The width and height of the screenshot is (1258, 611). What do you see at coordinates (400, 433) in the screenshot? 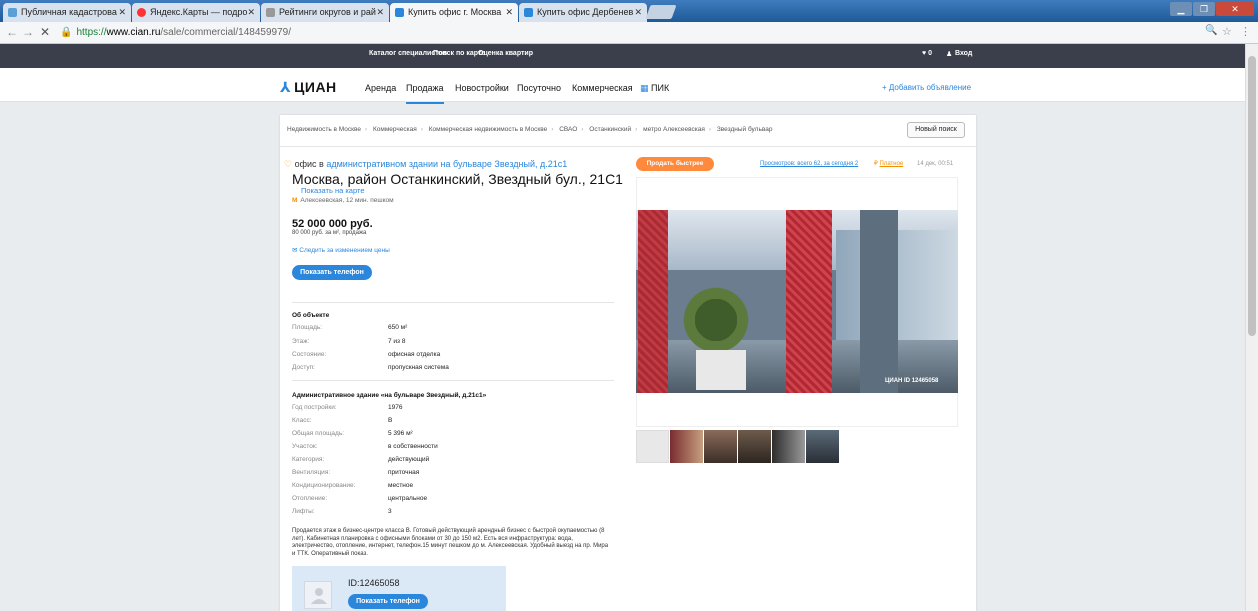
I see `spec-value: 5 396 м²` at bounding box center [400, 433].